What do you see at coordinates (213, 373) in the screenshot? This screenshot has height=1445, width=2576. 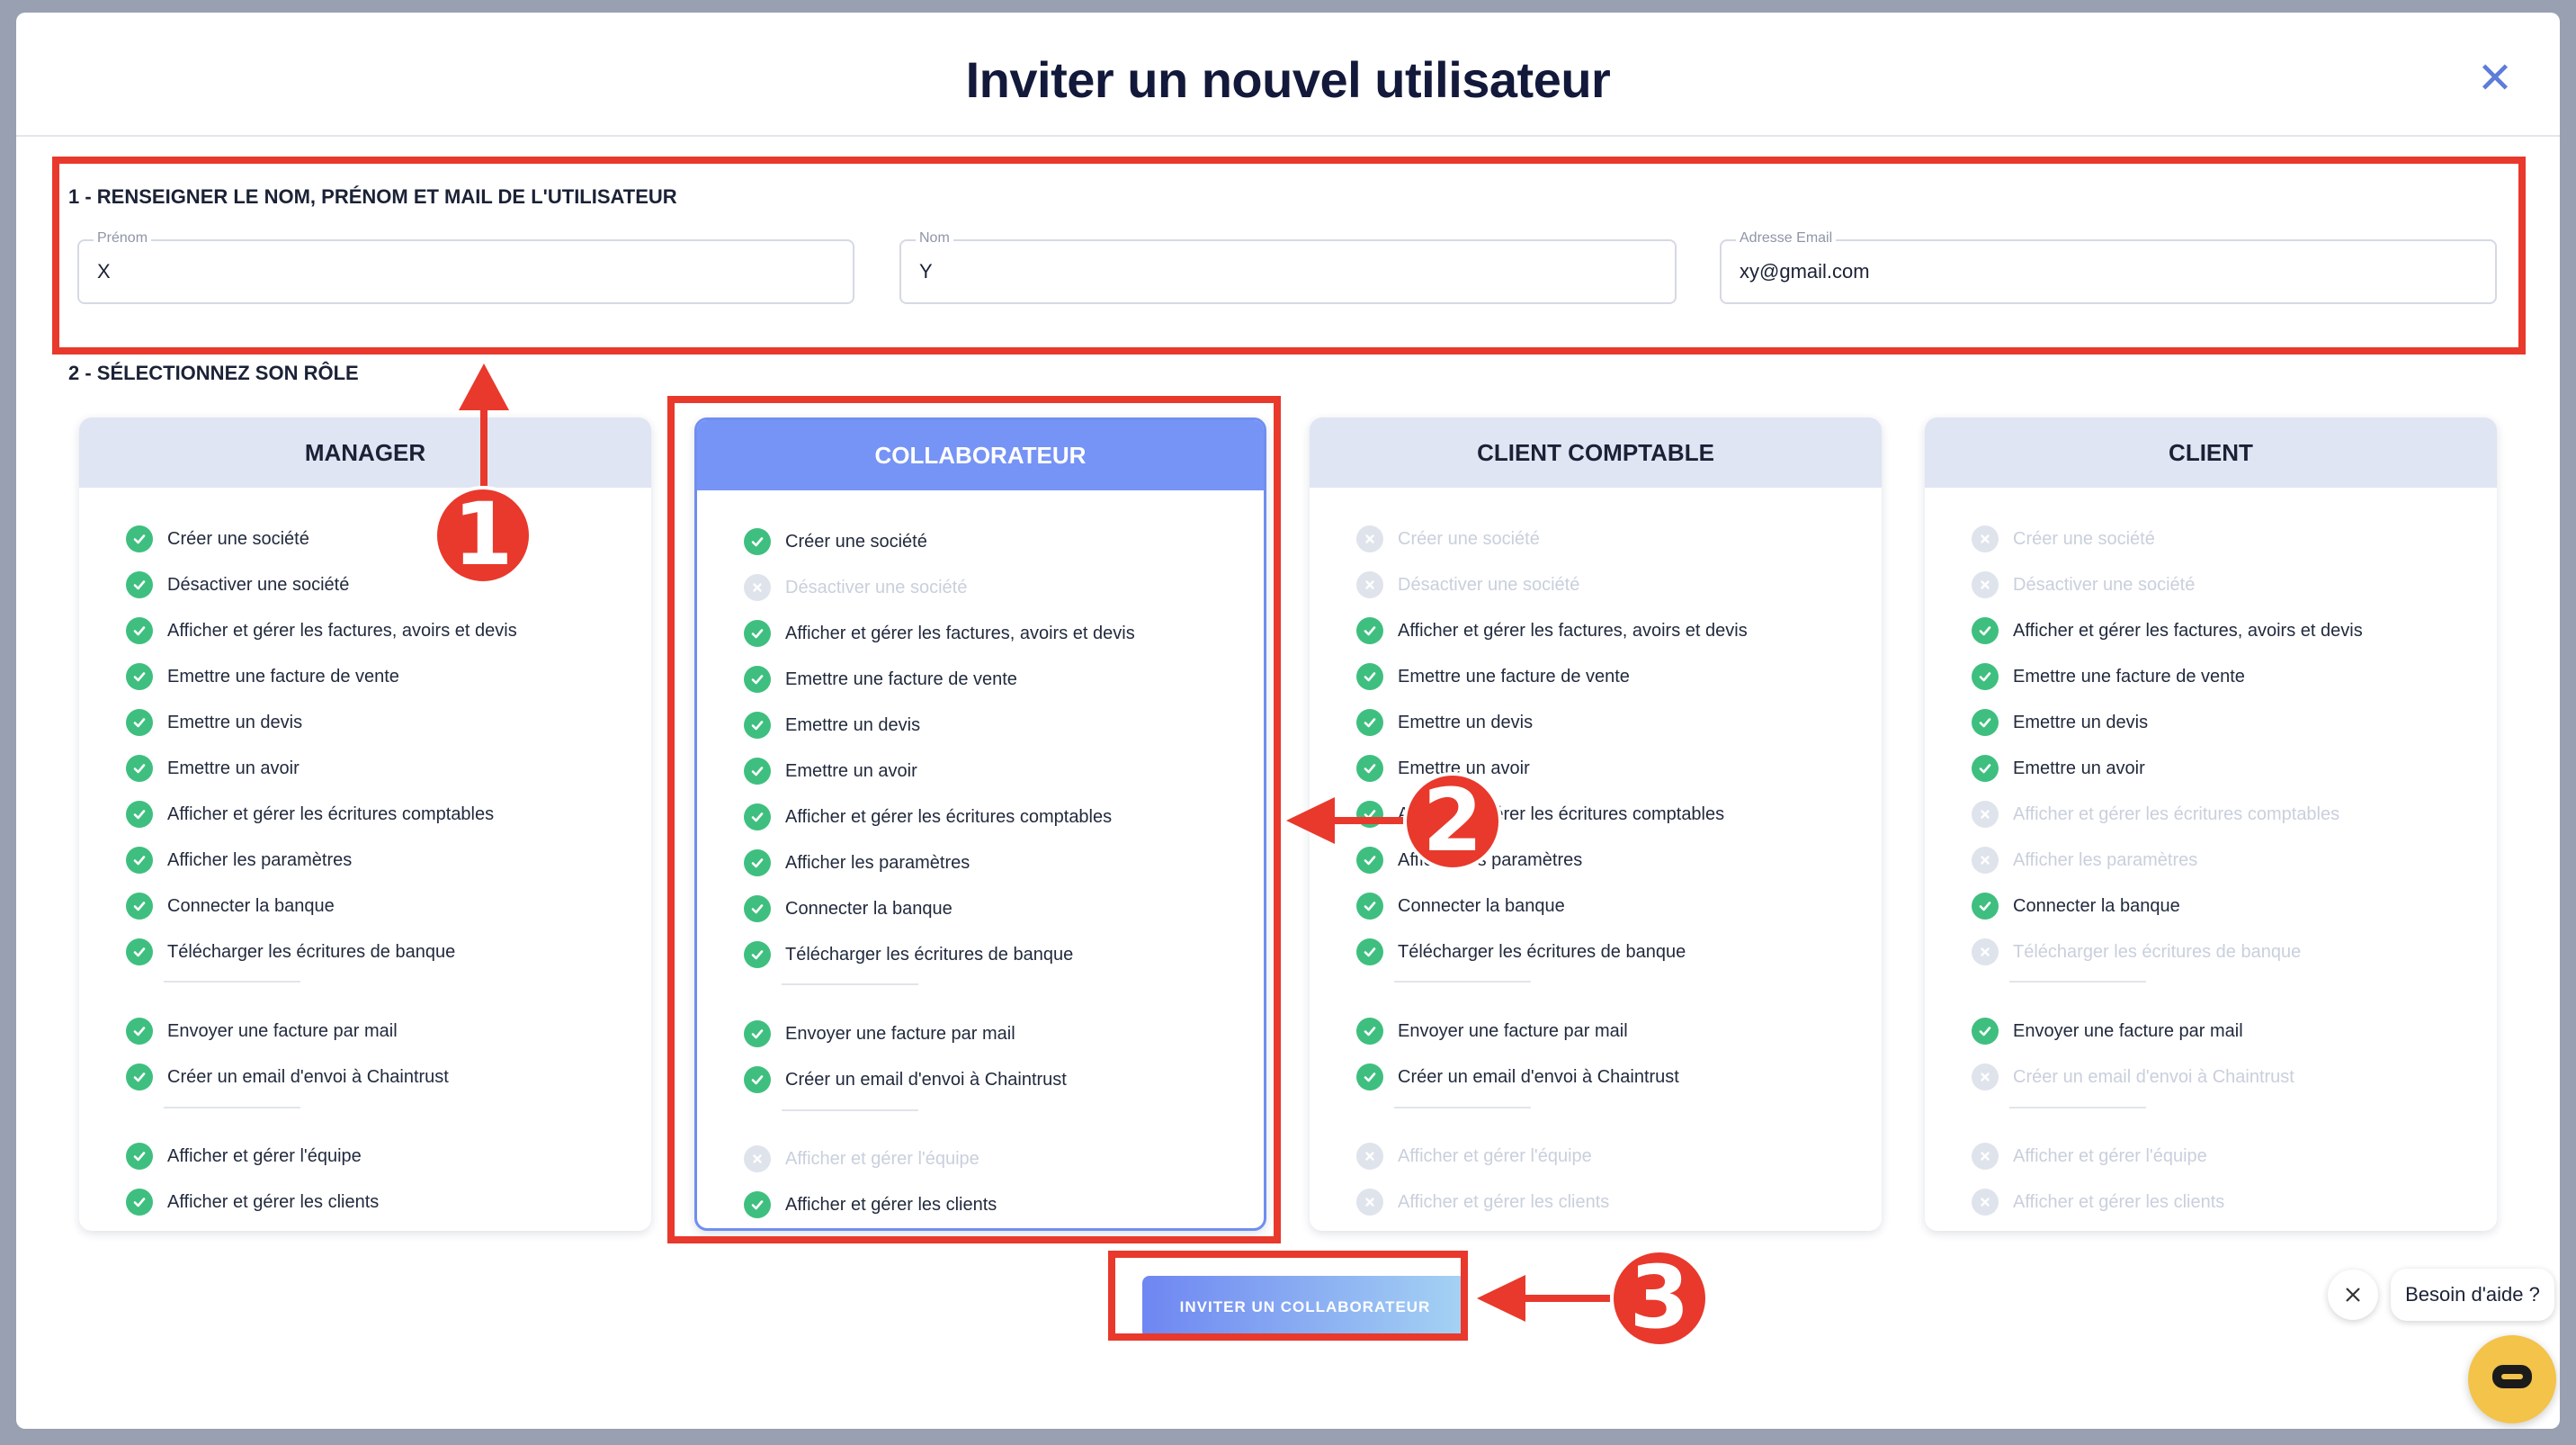 I see `step2-label: 2 - SÉLECTIONNEZ SON RÔLE` at bounding box center [213, 373].